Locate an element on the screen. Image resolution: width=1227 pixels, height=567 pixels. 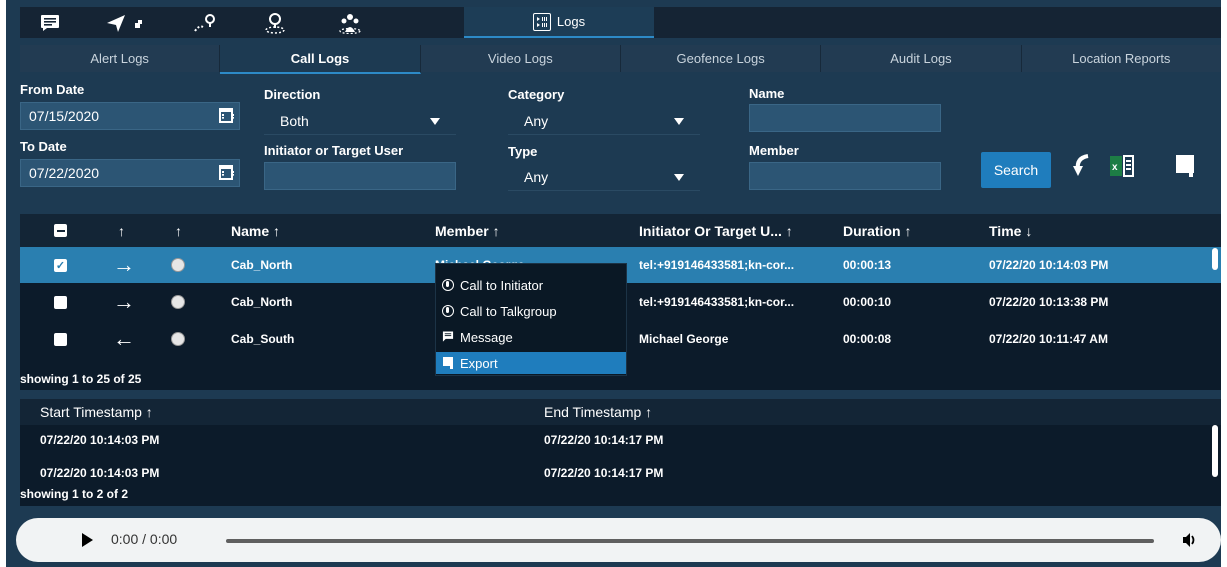
reset-icon is located at coordinates (1083, 167).